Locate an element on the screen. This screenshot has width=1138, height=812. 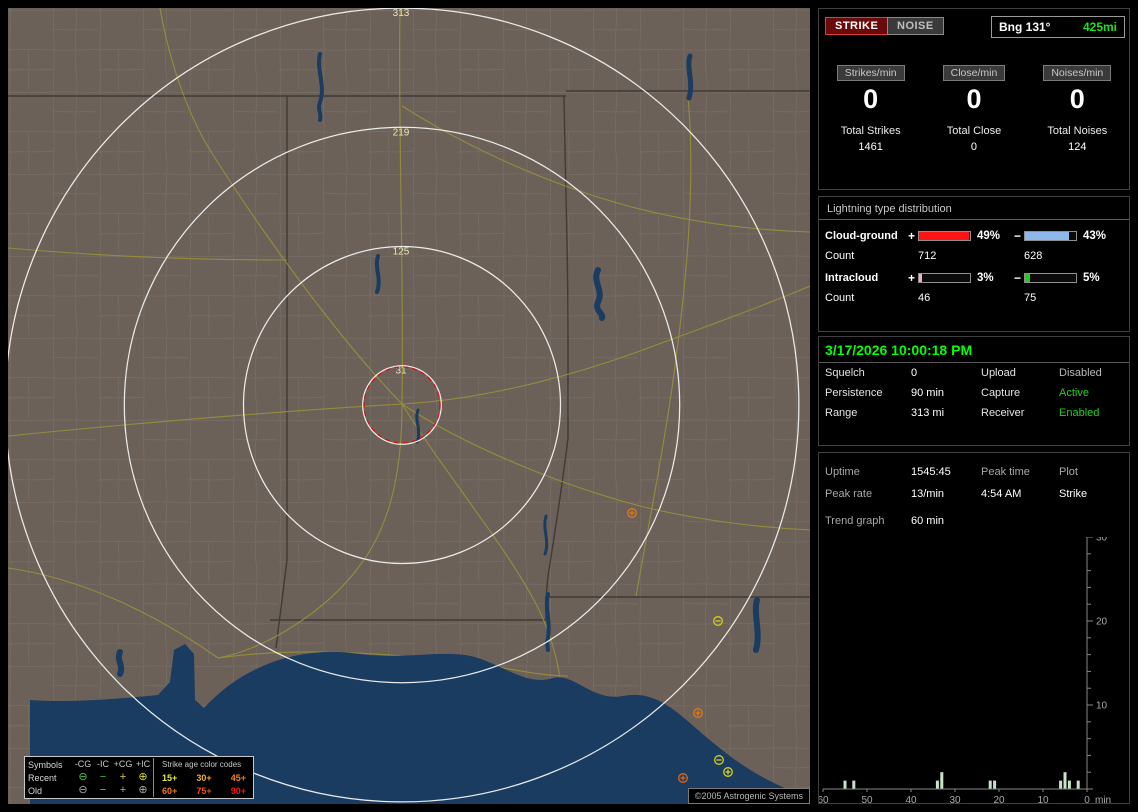
legend-type-header: +IC is located at coordinates (143, 764).